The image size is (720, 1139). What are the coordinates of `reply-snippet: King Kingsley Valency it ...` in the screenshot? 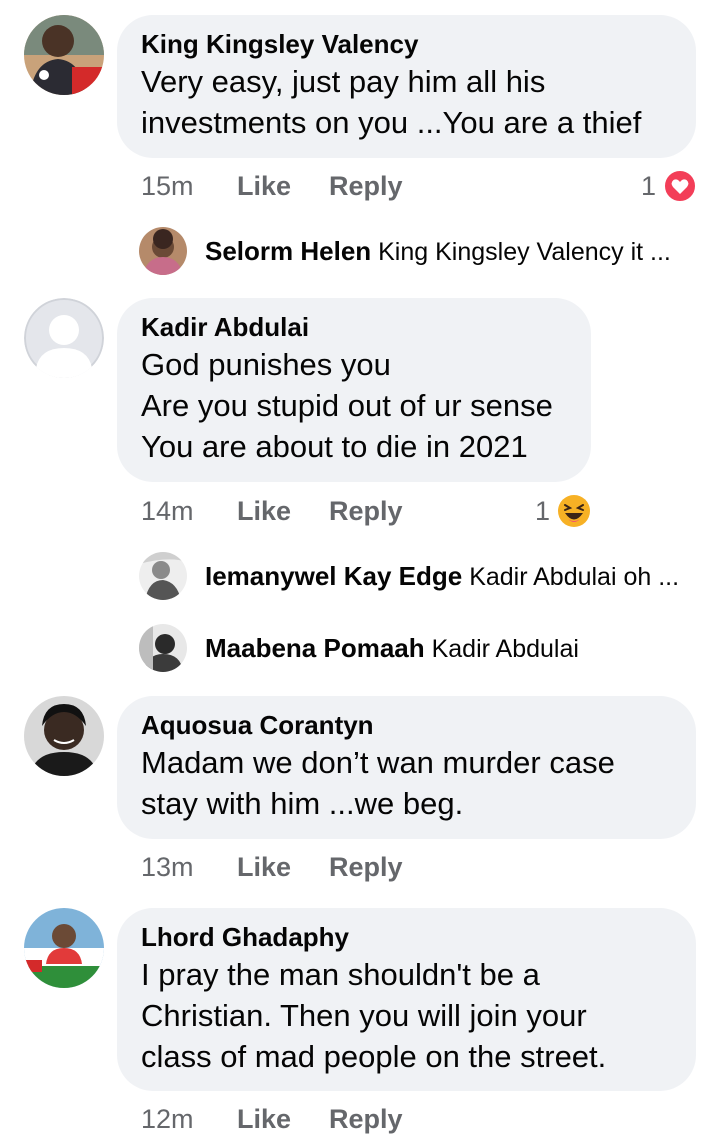 It's located at (524, 252).